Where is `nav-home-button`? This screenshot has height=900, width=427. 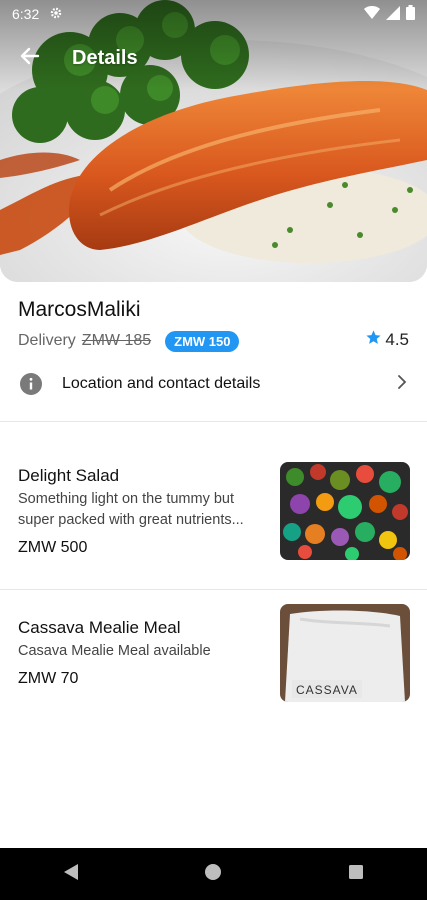 nav-home-button is located at coordinates (213, 874).